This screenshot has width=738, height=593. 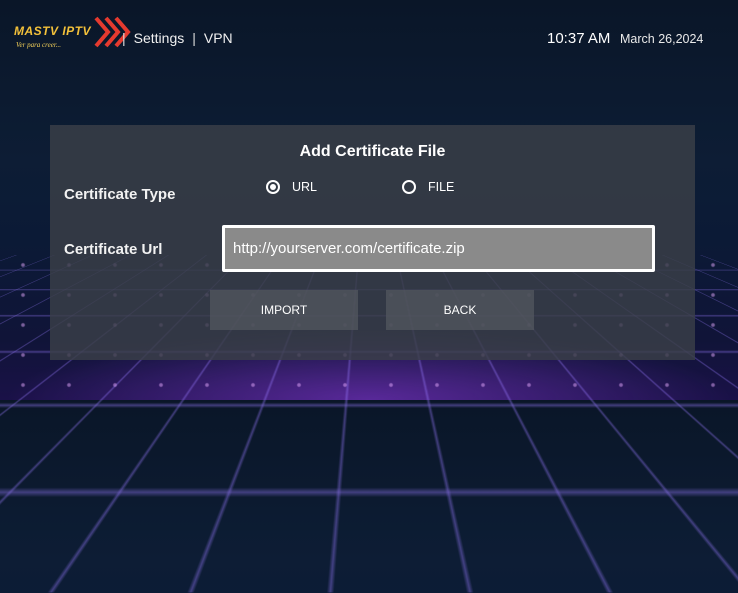 What do you see at coordinates (120, 194) in the screenshot?
I see `certificate-type-label: Certificate Type` at bounding box center [120, 194].